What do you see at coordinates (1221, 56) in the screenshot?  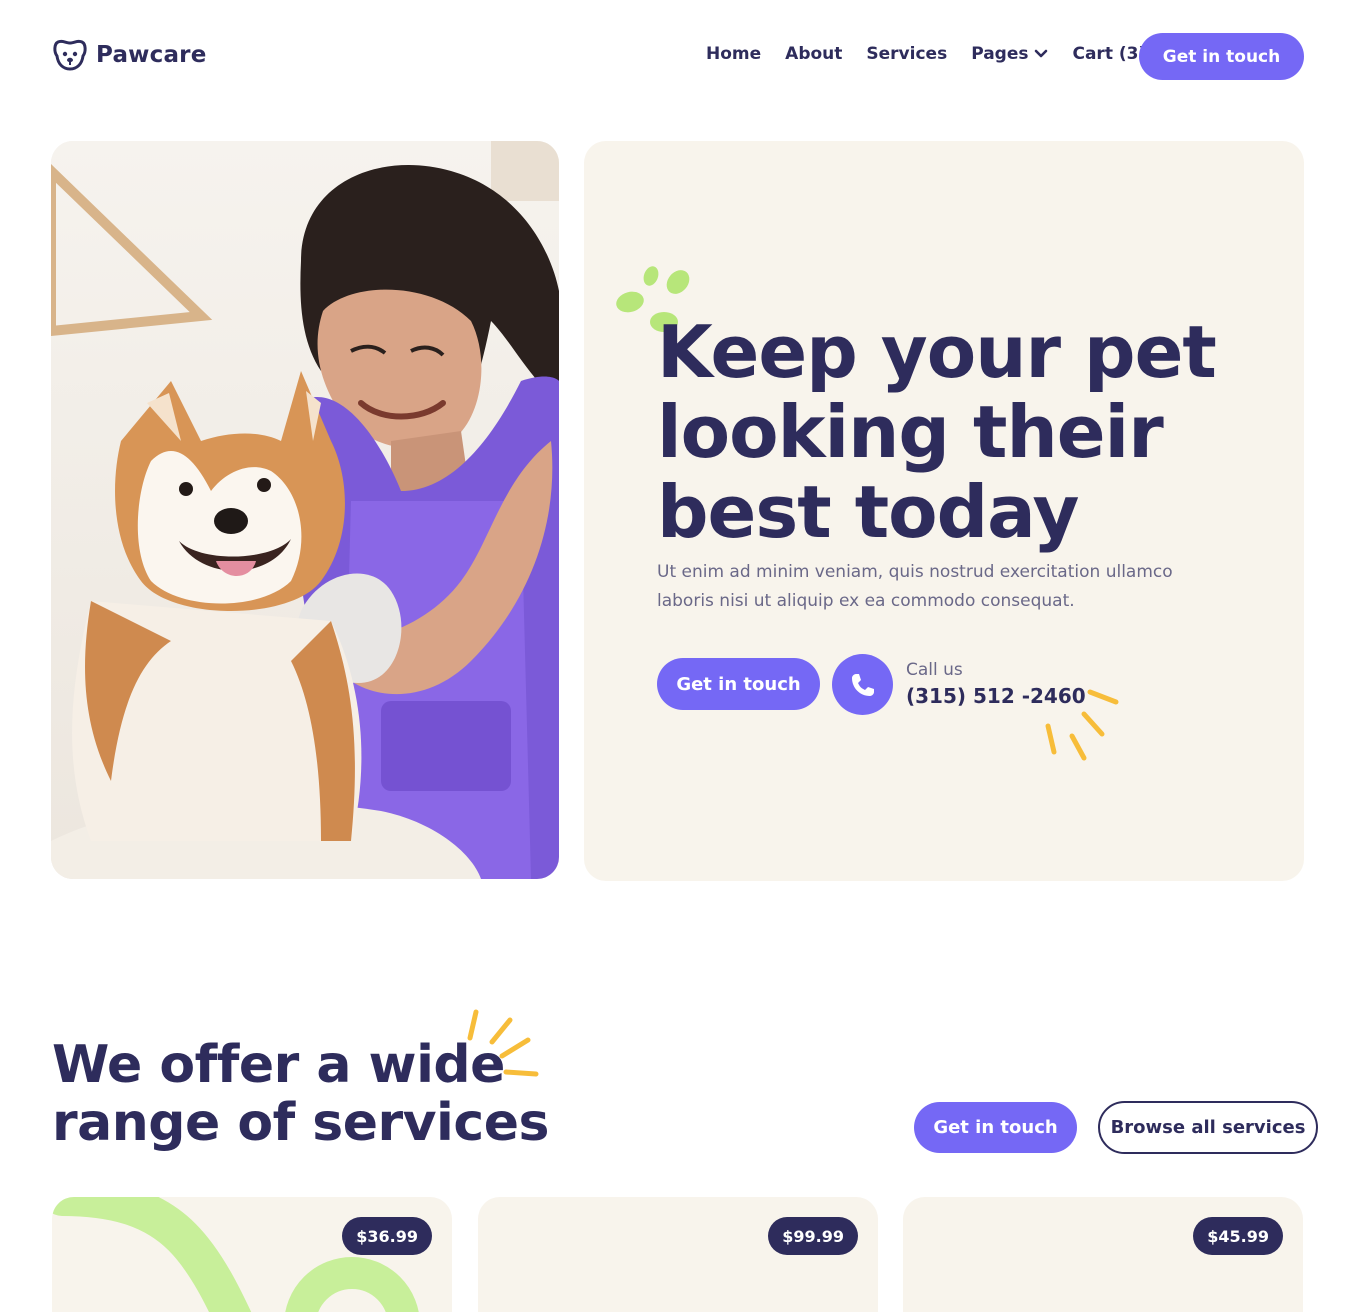 I see `header-get-in-touch-button: Get in touch` at bounding box center [1221, 56].